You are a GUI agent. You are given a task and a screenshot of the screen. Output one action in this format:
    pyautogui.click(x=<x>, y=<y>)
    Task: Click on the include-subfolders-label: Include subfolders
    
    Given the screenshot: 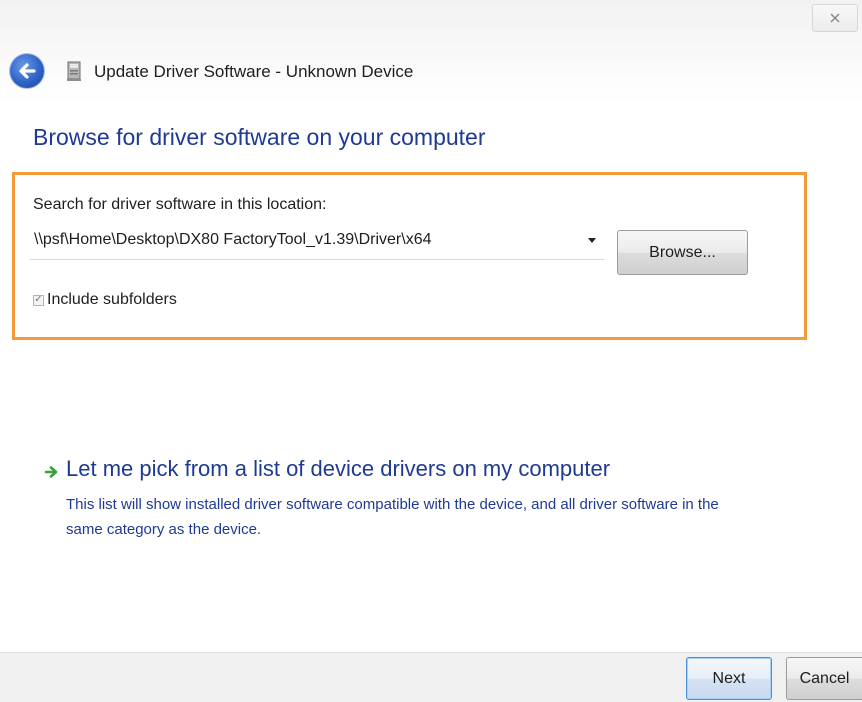 What is the action you would take?
    pyautogui.click(x=112, y=300)
    